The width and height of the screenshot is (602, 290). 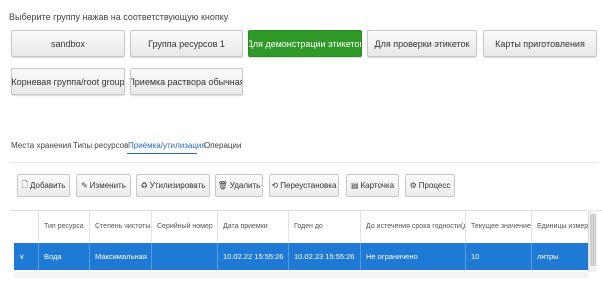 What do you see at coordinates (498, 226) in the screenshot?
I see `column-header-current-value: Текущее значение` at bounding box center [498, 226].